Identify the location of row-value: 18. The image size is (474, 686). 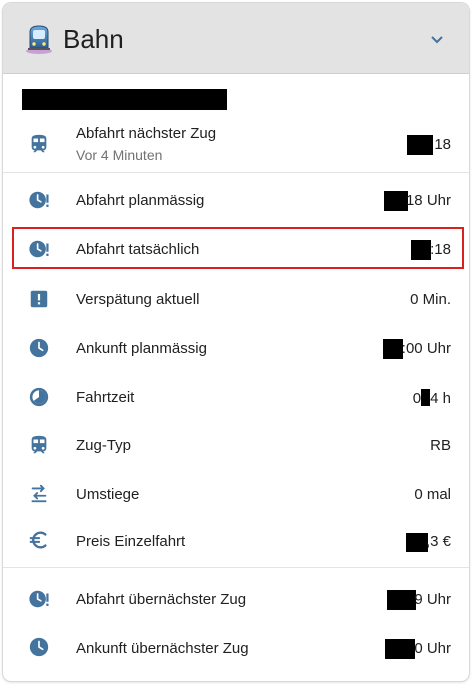
(442, 144).